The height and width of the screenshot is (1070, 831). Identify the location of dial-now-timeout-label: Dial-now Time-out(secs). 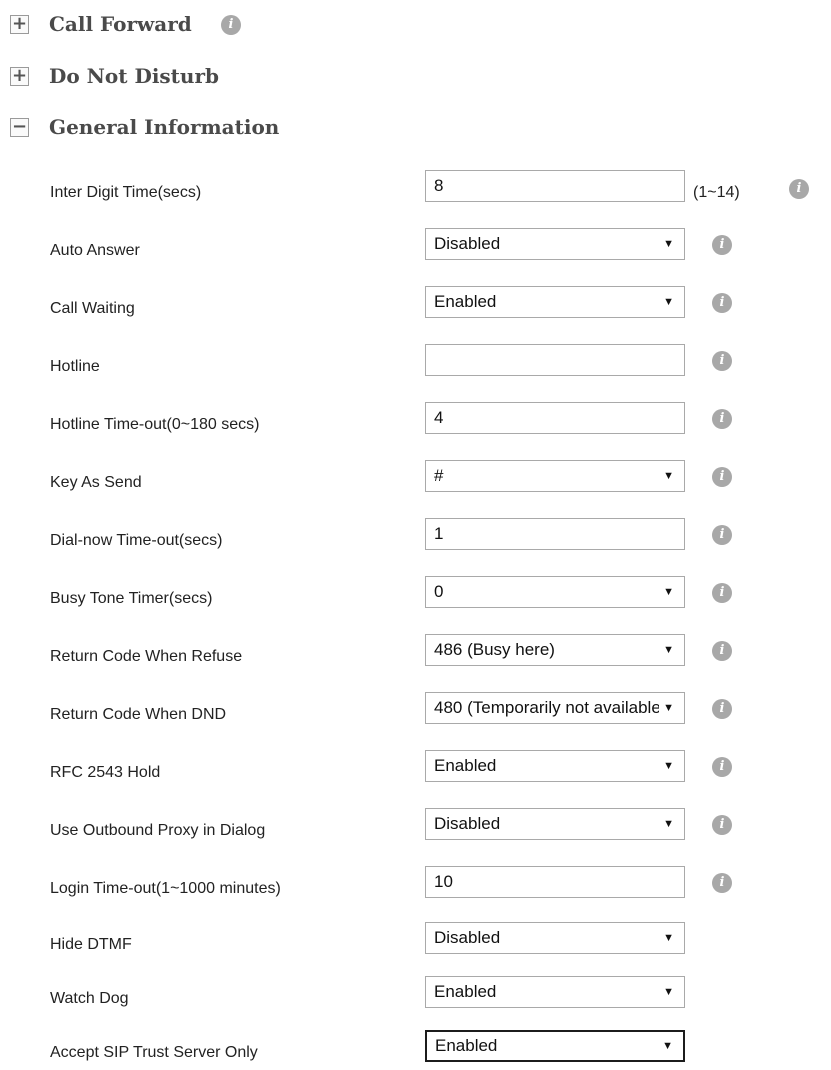
(136, 540).